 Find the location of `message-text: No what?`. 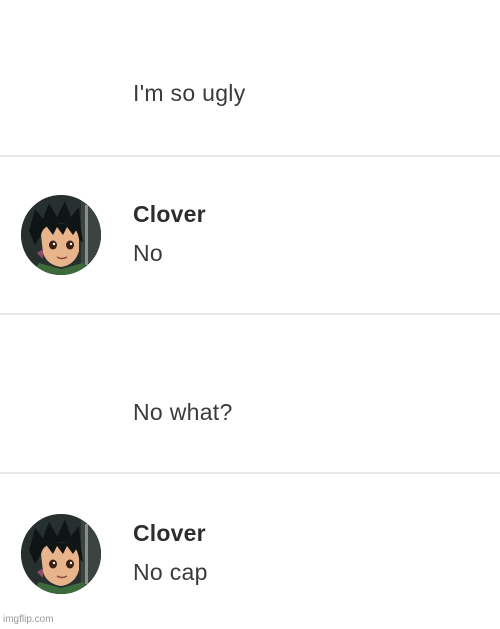

message-text: No what? is located at coordinates (183, 412).